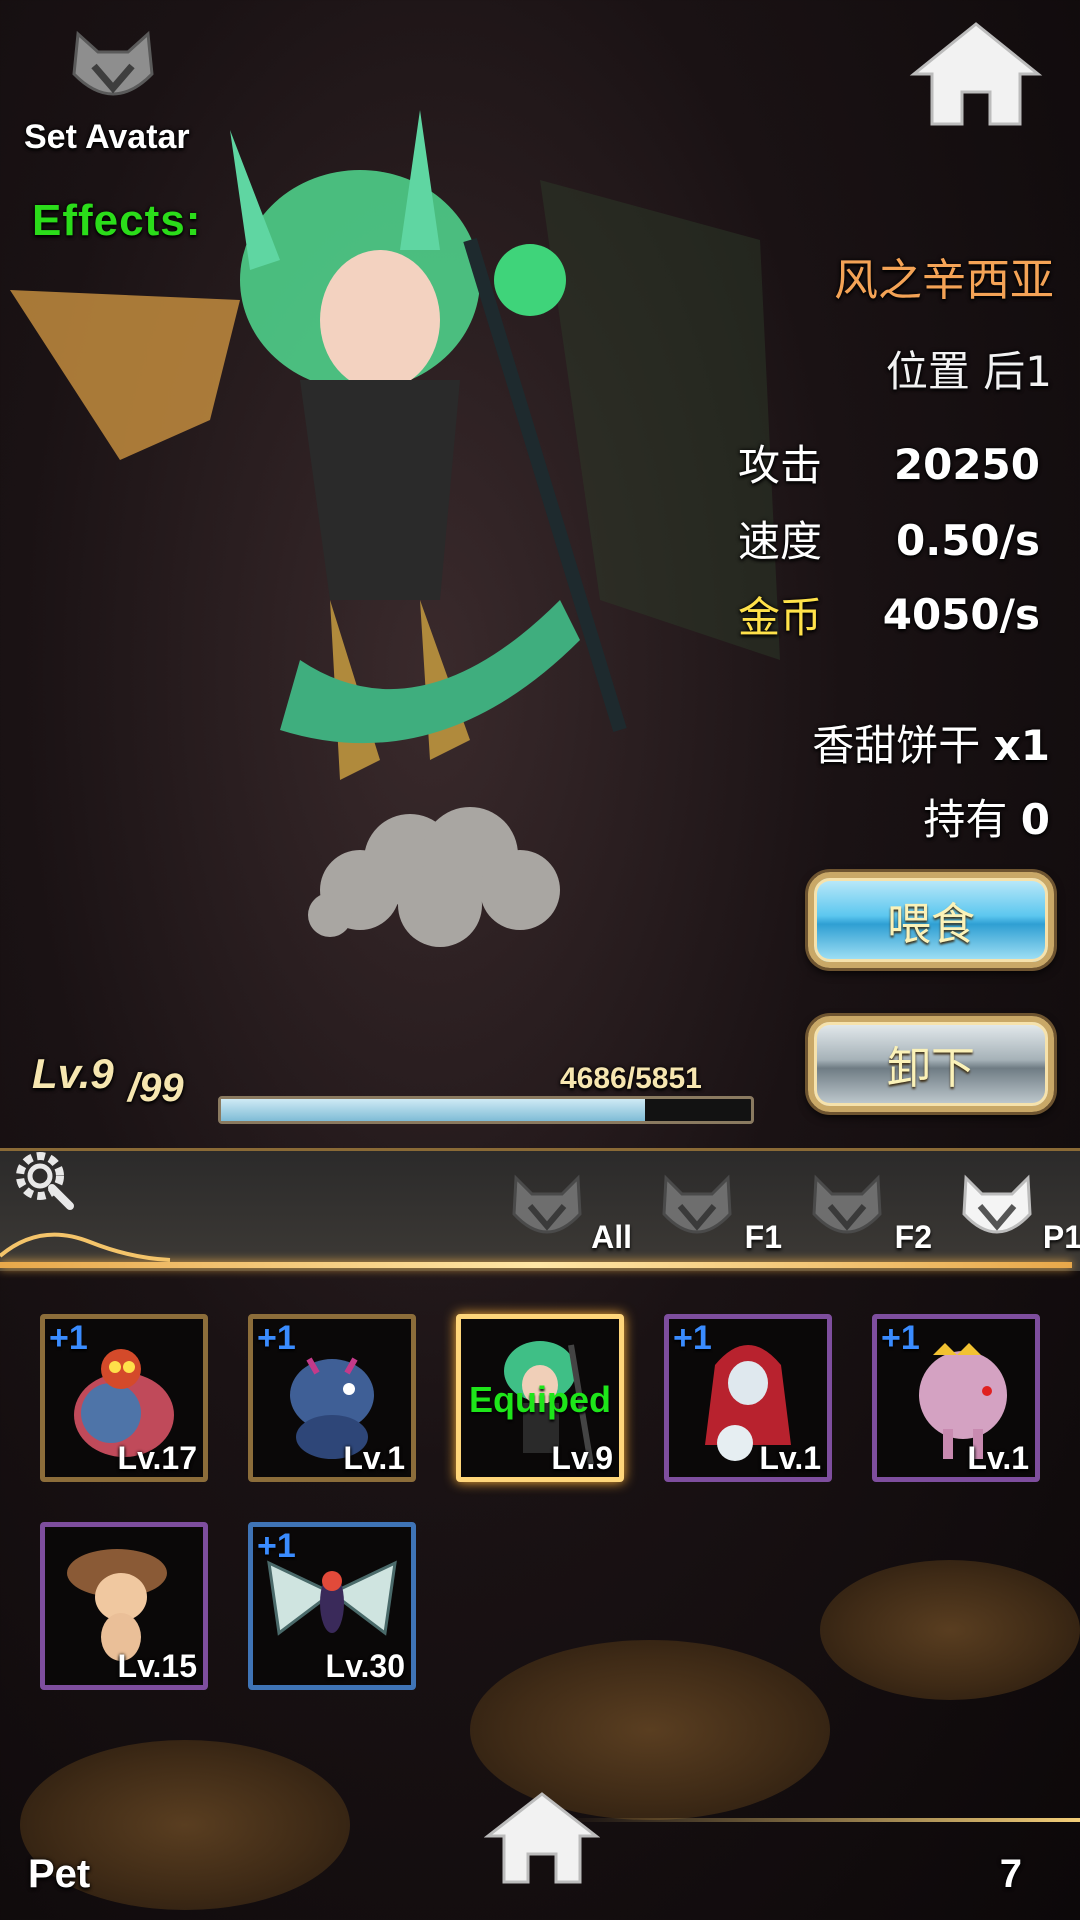 The width and height of the screenshot is (1080, 1920). What do you see at coordinates (896, 745) in the screenshot?
I see `food-item-name: 香甜饼干` at bounding box center [896, 745].